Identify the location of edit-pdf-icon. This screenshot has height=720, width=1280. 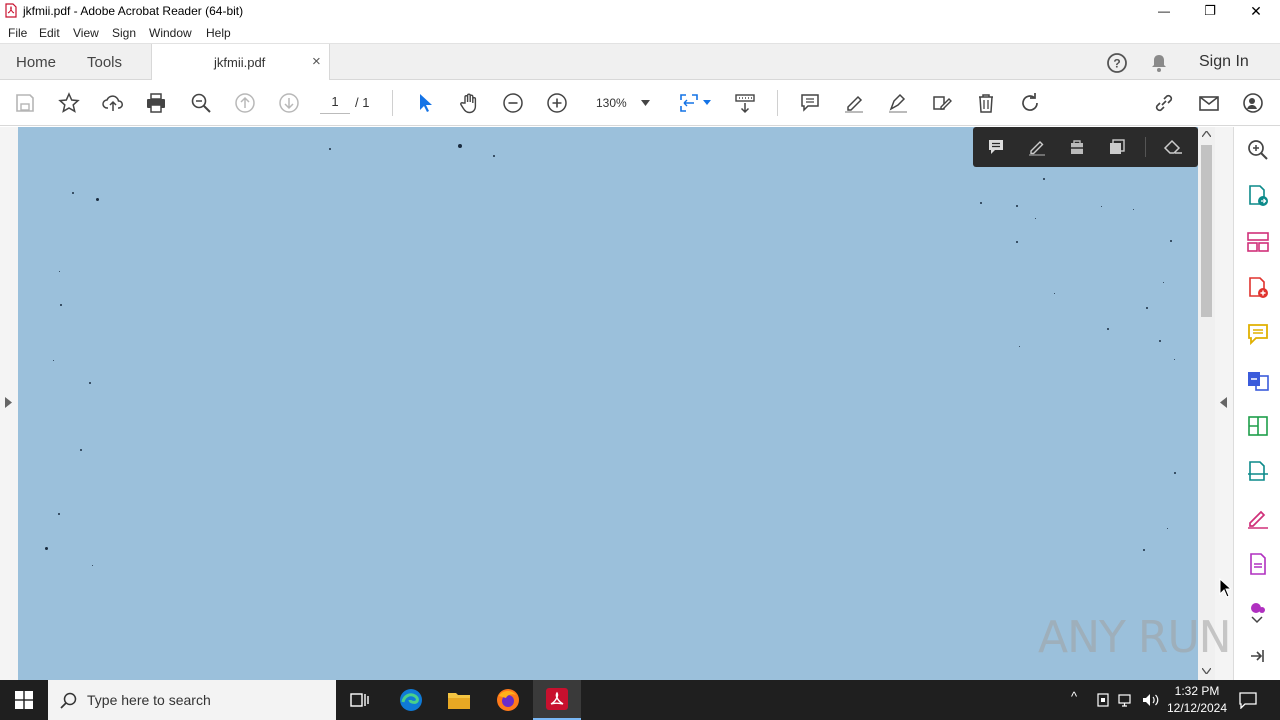
(1258, 426).